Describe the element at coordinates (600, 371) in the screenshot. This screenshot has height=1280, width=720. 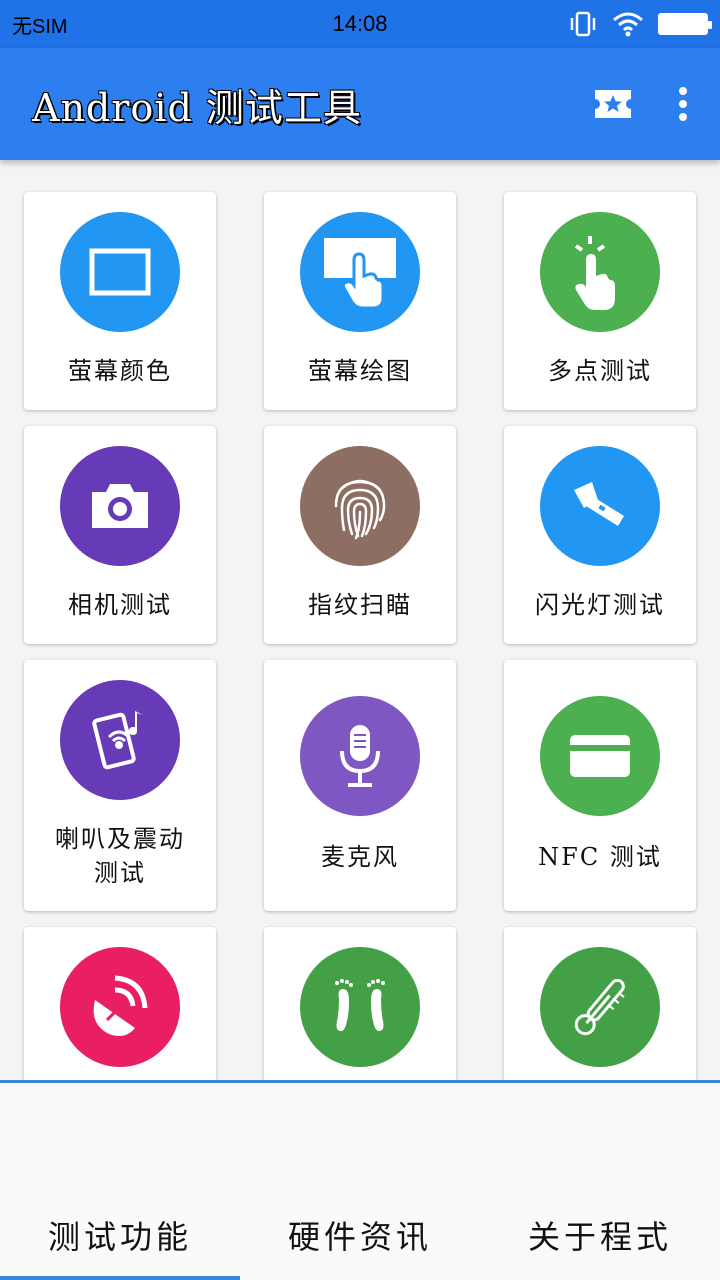
I see `tile-label: 多点测试` at that location.